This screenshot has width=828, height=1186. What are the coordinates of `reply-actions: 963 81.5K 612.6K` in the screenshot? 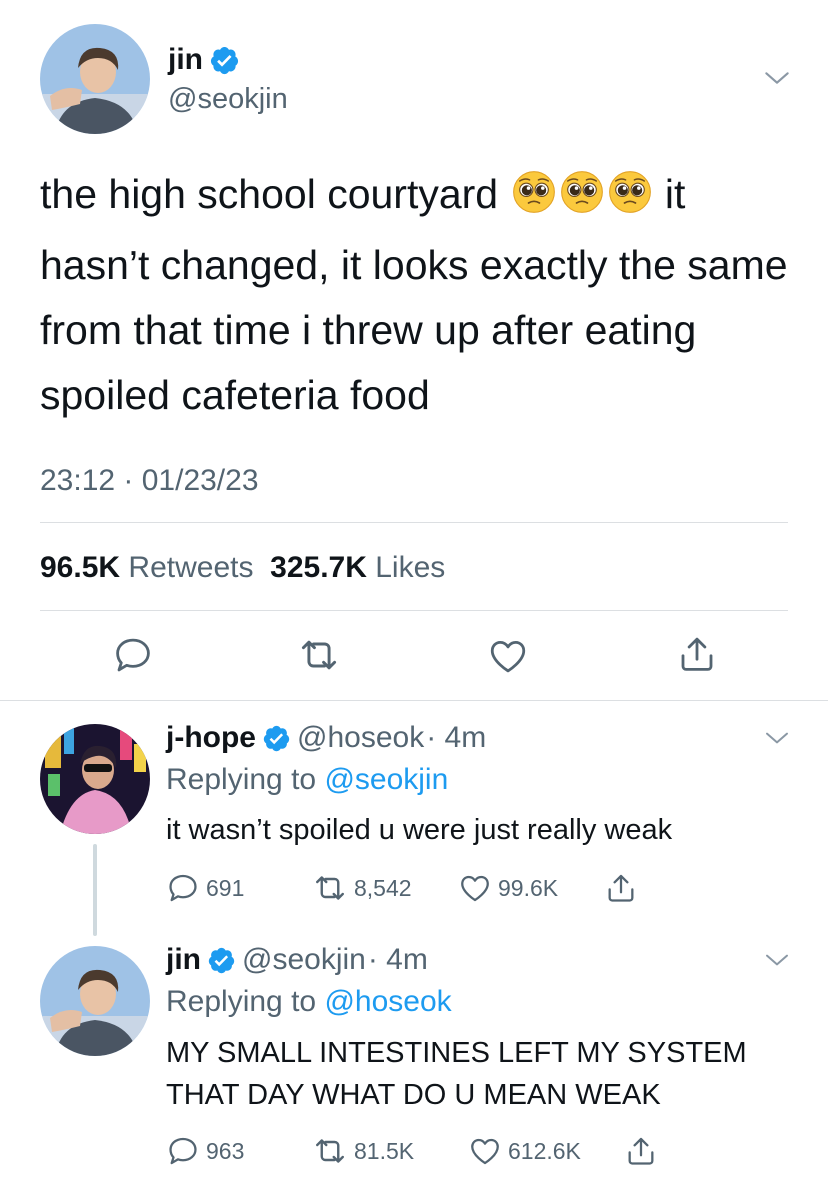 It's located at (412, 1151).